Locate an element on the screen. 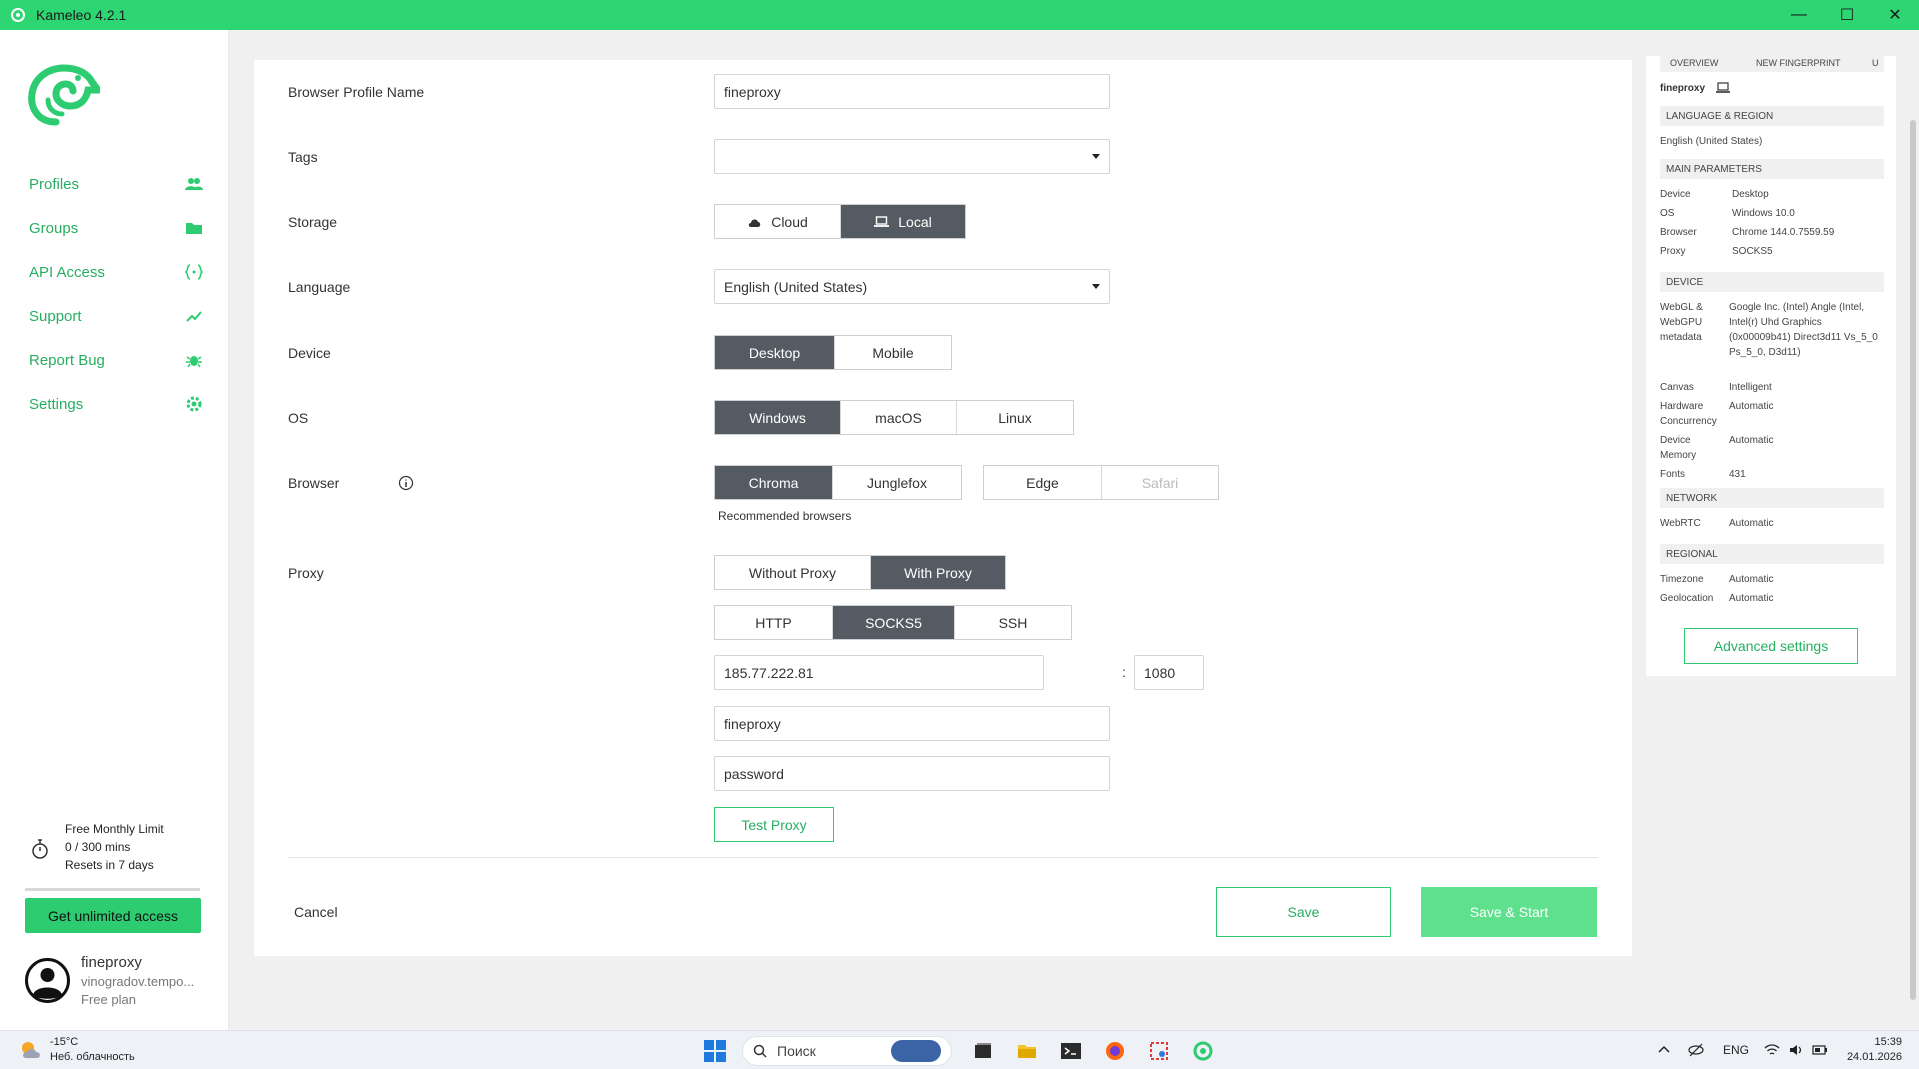  proxy-port-input: 1080 is located at coordinates (1169, 672).